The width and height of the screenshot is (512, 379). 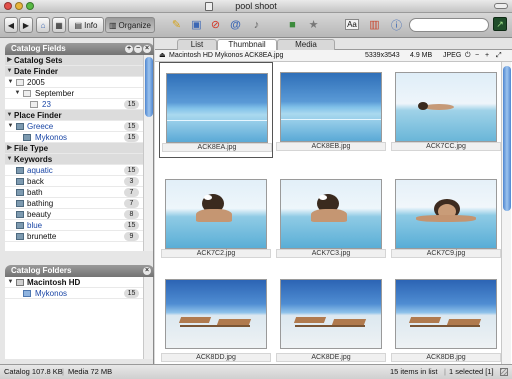 What do you see at coordinates (215, 24) in the screenshot?
I see `delete-tool: ⊘` at bounding box center [215, 24].